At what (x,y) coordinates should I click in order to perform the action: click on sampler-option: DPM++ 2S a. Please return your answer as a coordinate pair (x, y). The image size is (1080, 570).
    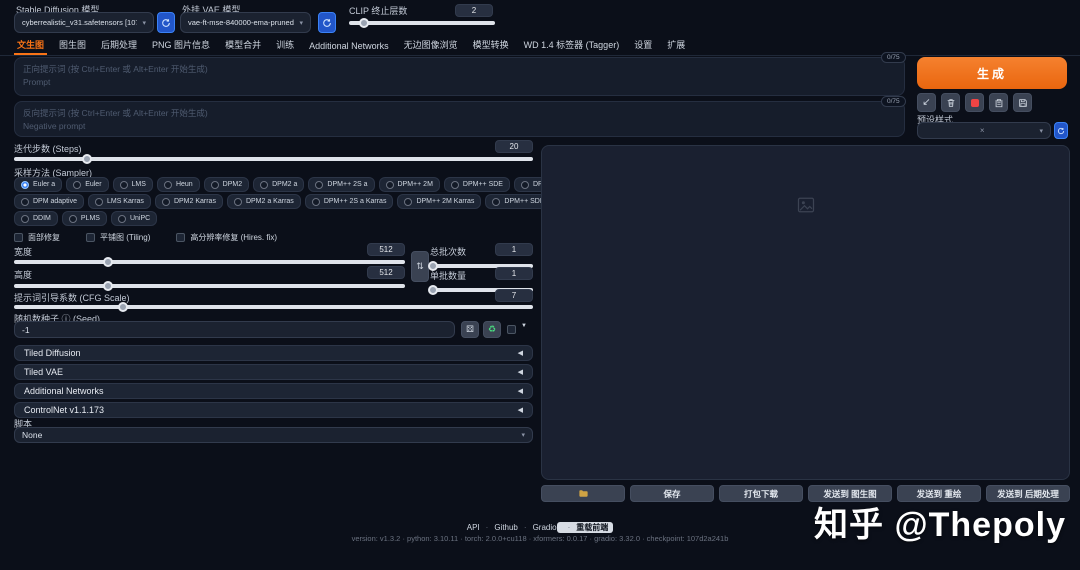
    Looking at the image, I should click on (341, 184).